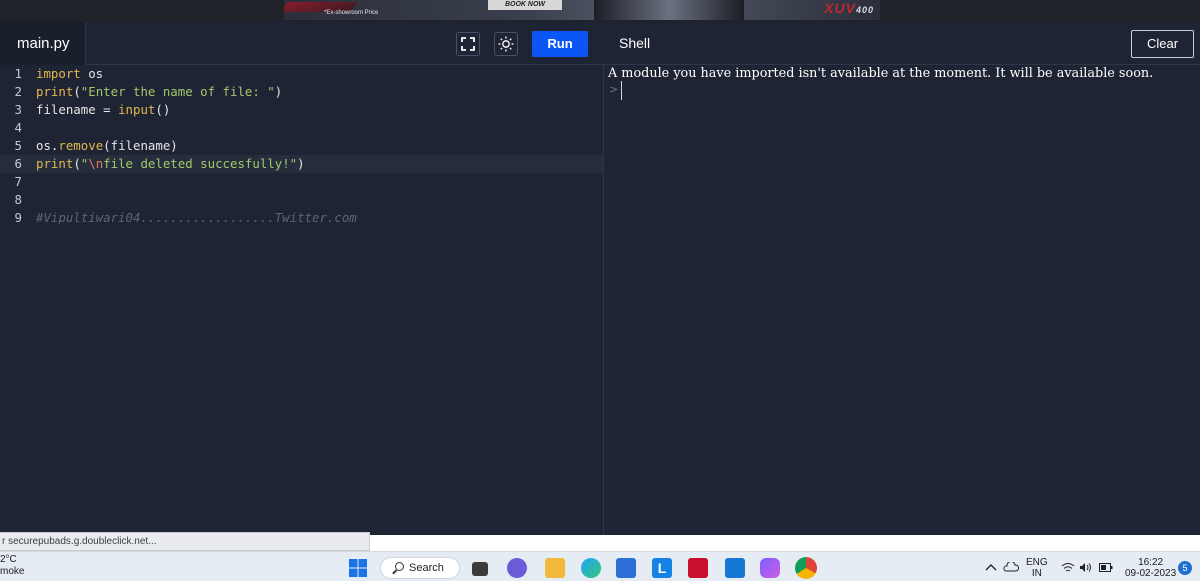  I want to click on chevron-up-icon, so click(991, 567).